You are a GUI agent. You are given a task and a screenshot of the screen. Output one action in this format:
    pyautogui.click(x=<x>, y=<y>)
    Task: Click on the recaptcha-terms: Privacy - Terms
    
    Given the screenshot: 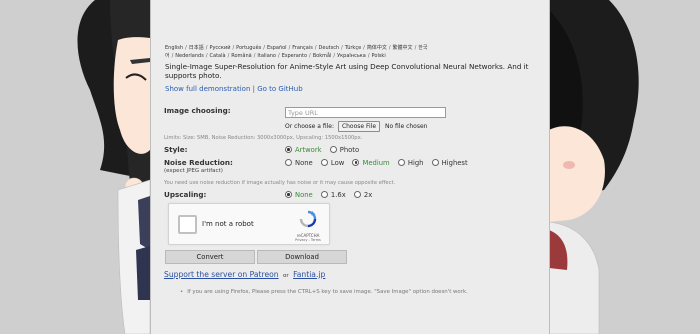 What is the action you would take?
    pyautogui.click(x=308, y=240)
    